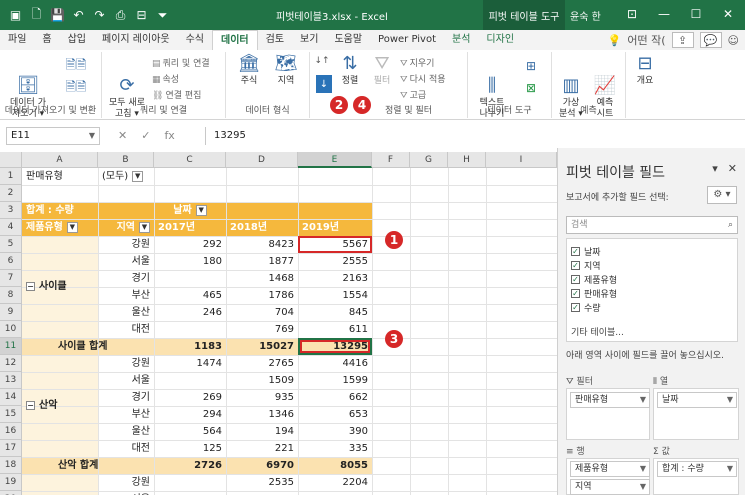 The image size is (745, 495). Describe the element at coordinates (30, 286) in the screenshot. I see `collapse-icon: −` at that location.